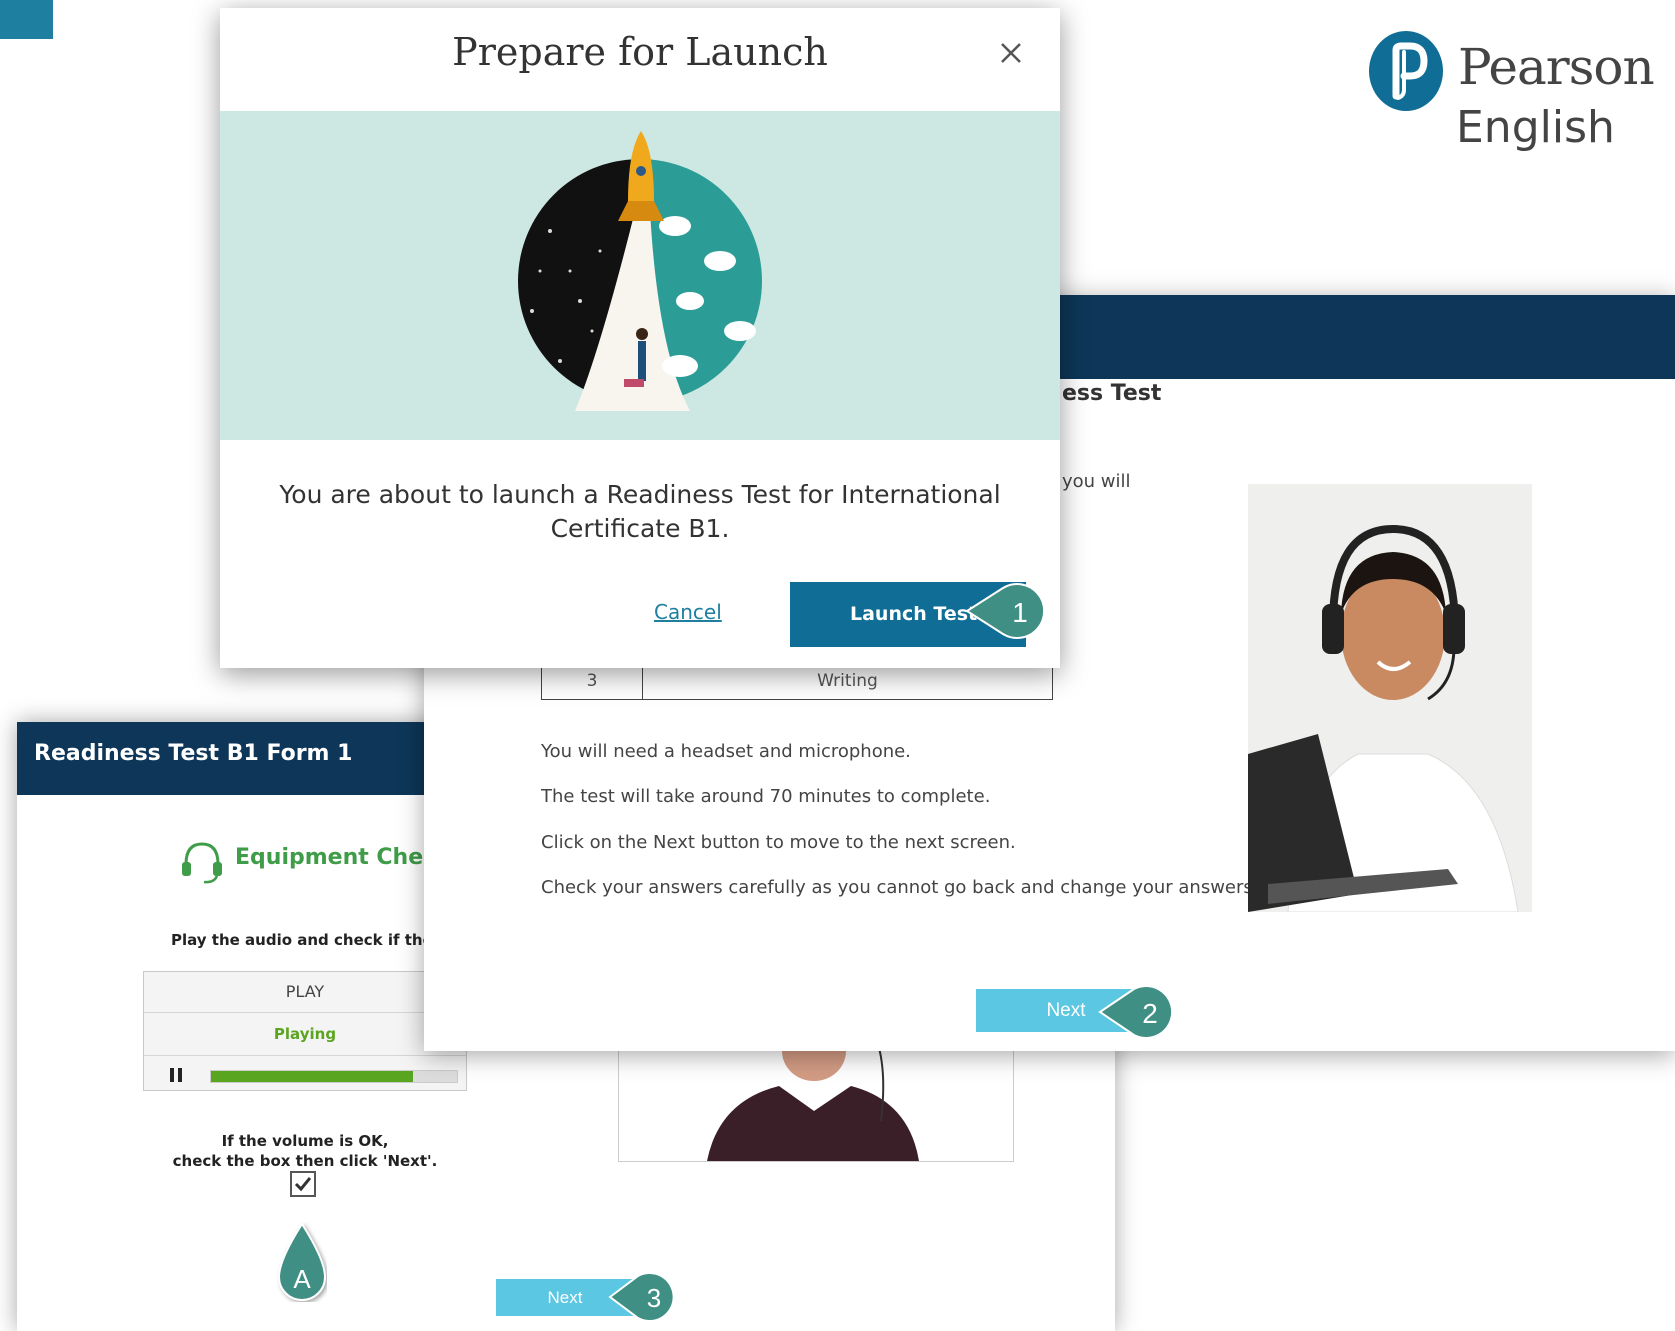  I want to click on pearson-logo: Pearson English, so click(1513, 95).